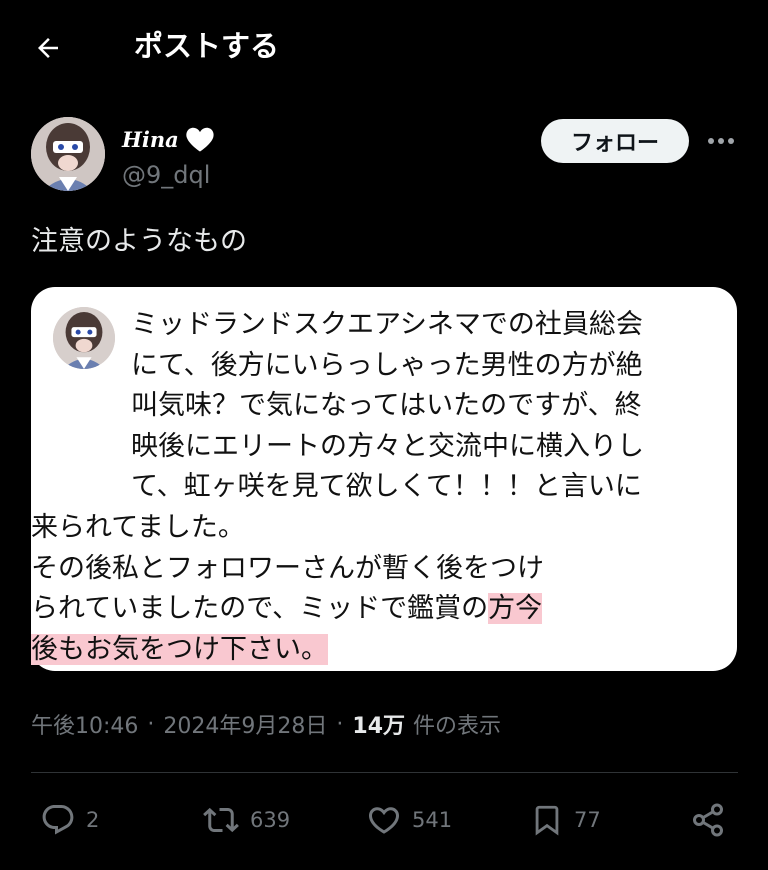  What do you see at coordinates (221, 820) in the screenshot?
I see `repost-icon` at bounding box center [221, 820].